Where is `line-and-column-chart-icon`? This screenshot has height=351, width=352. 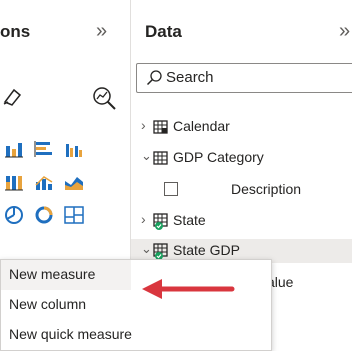 line-and-column-chart-icon is located at coordinates (44, 182).